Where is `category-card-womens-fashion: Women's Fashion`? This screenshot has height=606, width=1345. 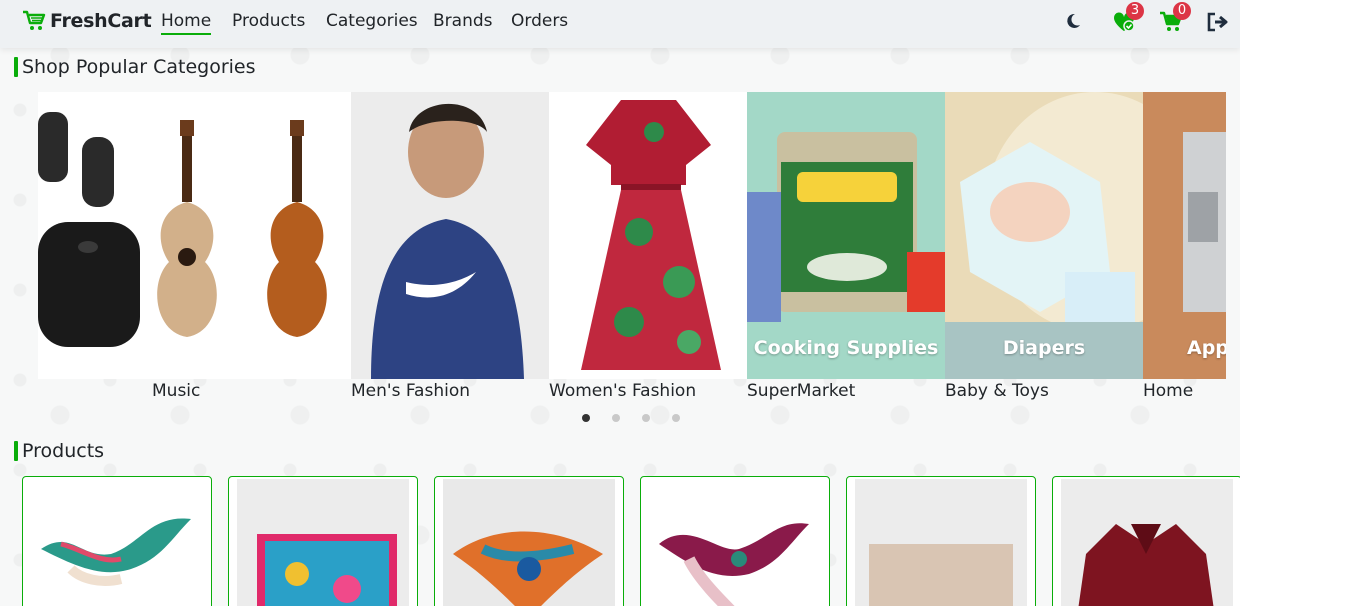
category-card-womens-fashion: Women's Fashion is located at coordinates (648, 246).